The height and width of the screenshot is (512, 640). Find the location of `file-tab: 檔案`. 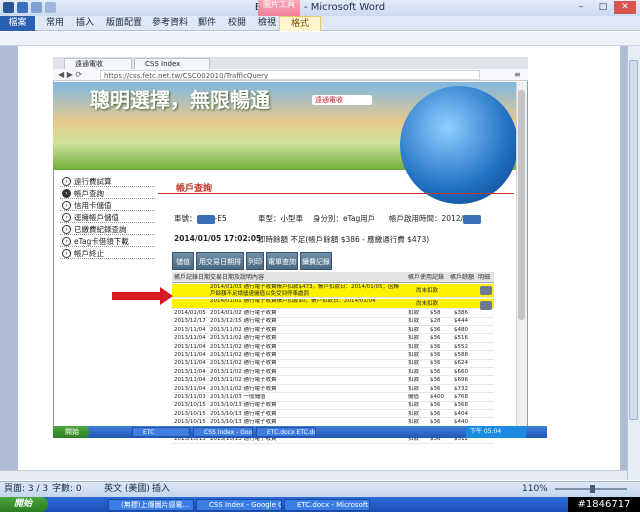

file-tab: 檔案 is located at coordinates (17, 23).